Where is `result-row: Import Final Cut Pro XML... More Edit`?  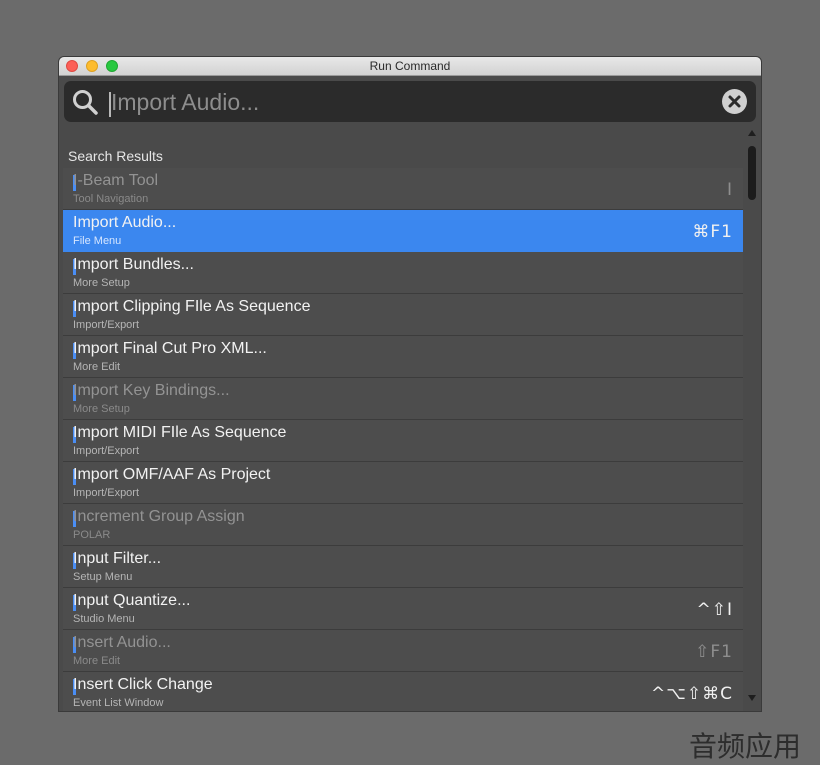 result-row: Import Final Cut Pro XML... More Edit is located at coordinates (403, 357).